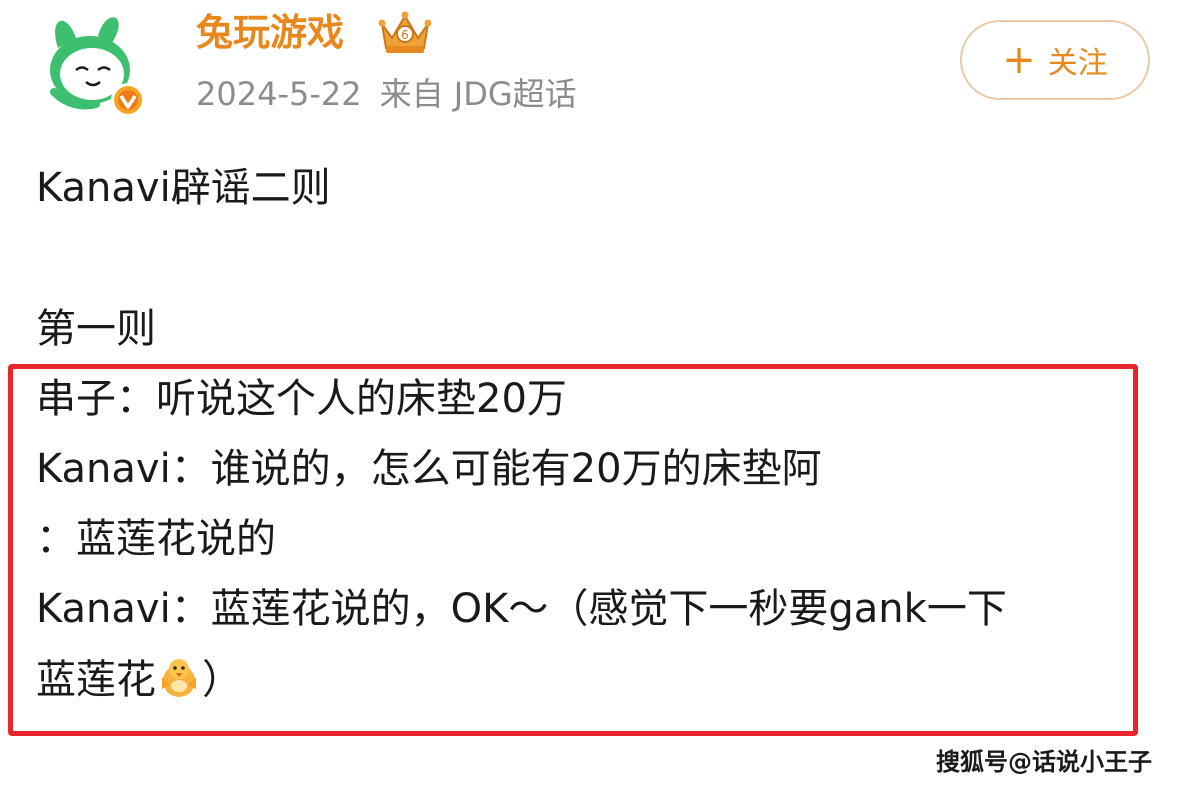 The width and height of the screenshot is (1178, 788). Describe the element at coordinates (279, 94) in the screenshot. I see `post-date: 2024-5-22` at that location.